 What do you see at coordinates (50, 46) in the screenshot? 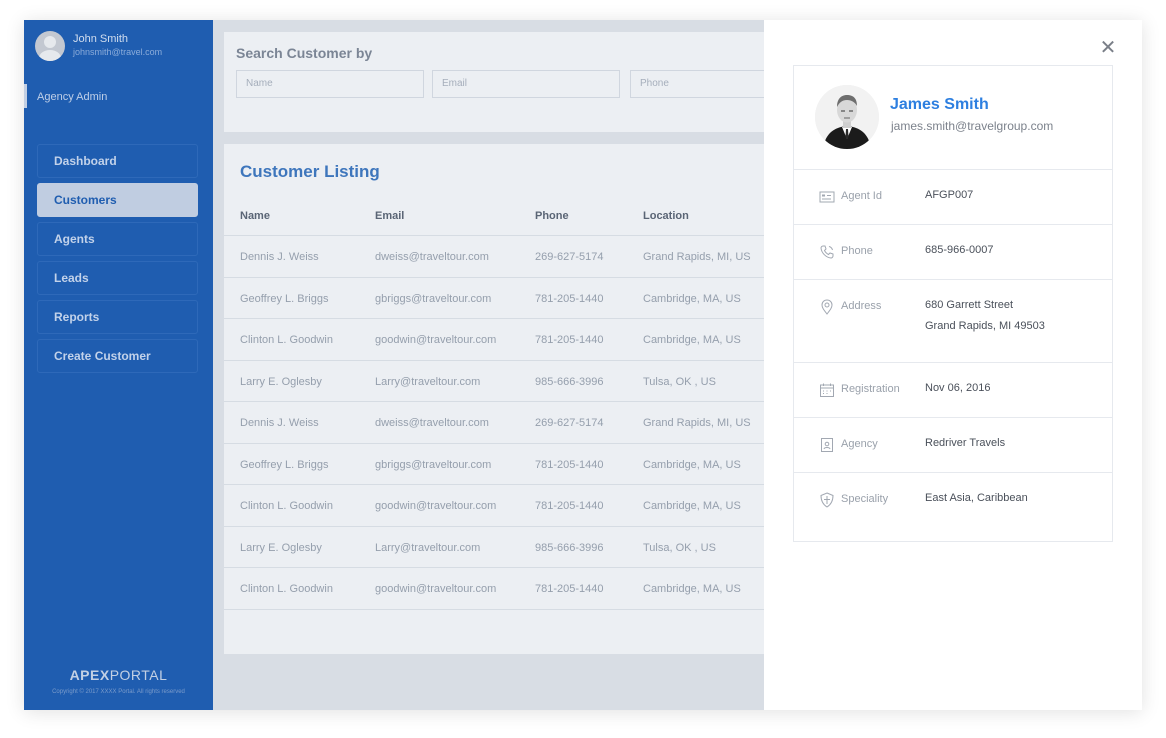
I see `avatar` at bounding box center [50, 46].